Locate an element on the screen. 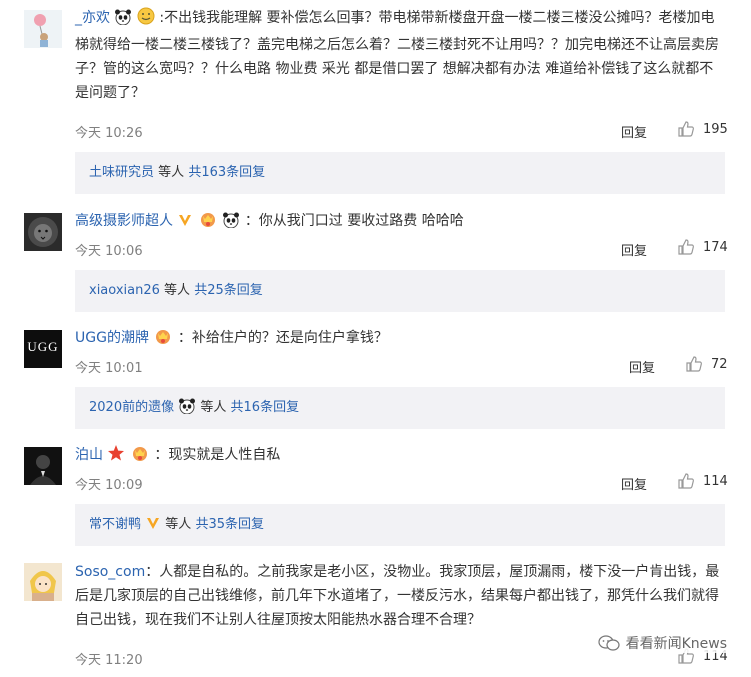 Image resolution: width=751 pixels, height=677 pixels. watermark: 看看新闻Knews is located at coordinates (662, 643).